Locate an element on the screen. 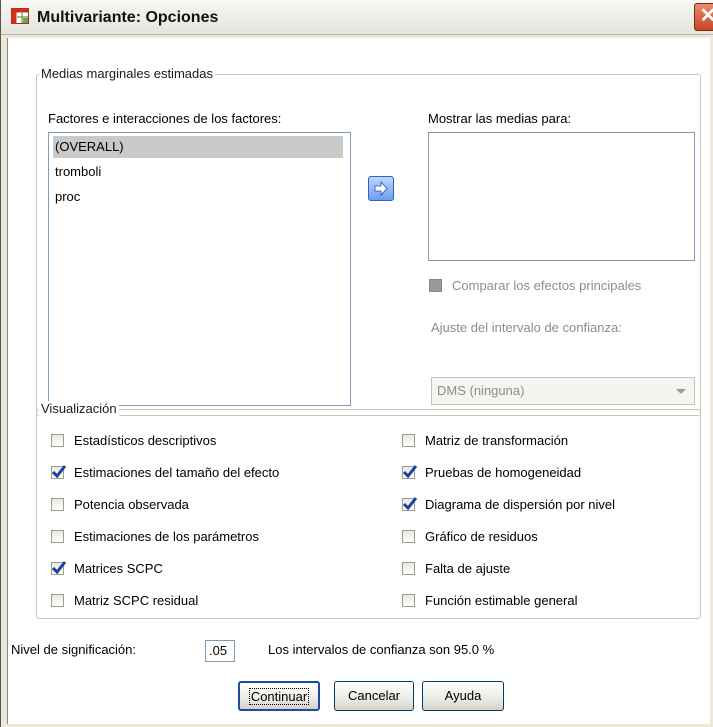 This screenshot has width=713, height=727. checkbox-label: Matriz de transformación is located at coordinates (497, 440).